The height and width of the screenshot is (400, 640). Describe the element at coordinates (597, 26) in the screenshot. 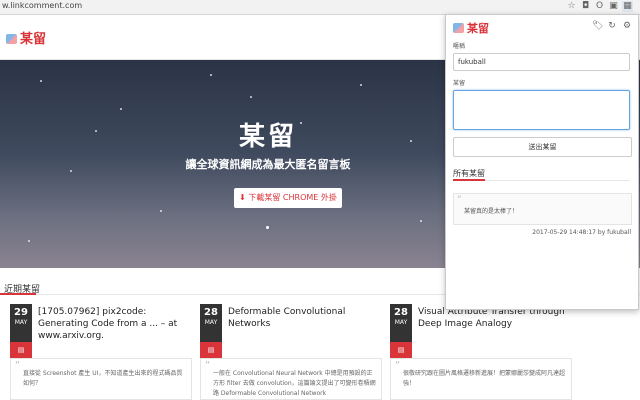

I see `tag-icon: 🏷` at that location.